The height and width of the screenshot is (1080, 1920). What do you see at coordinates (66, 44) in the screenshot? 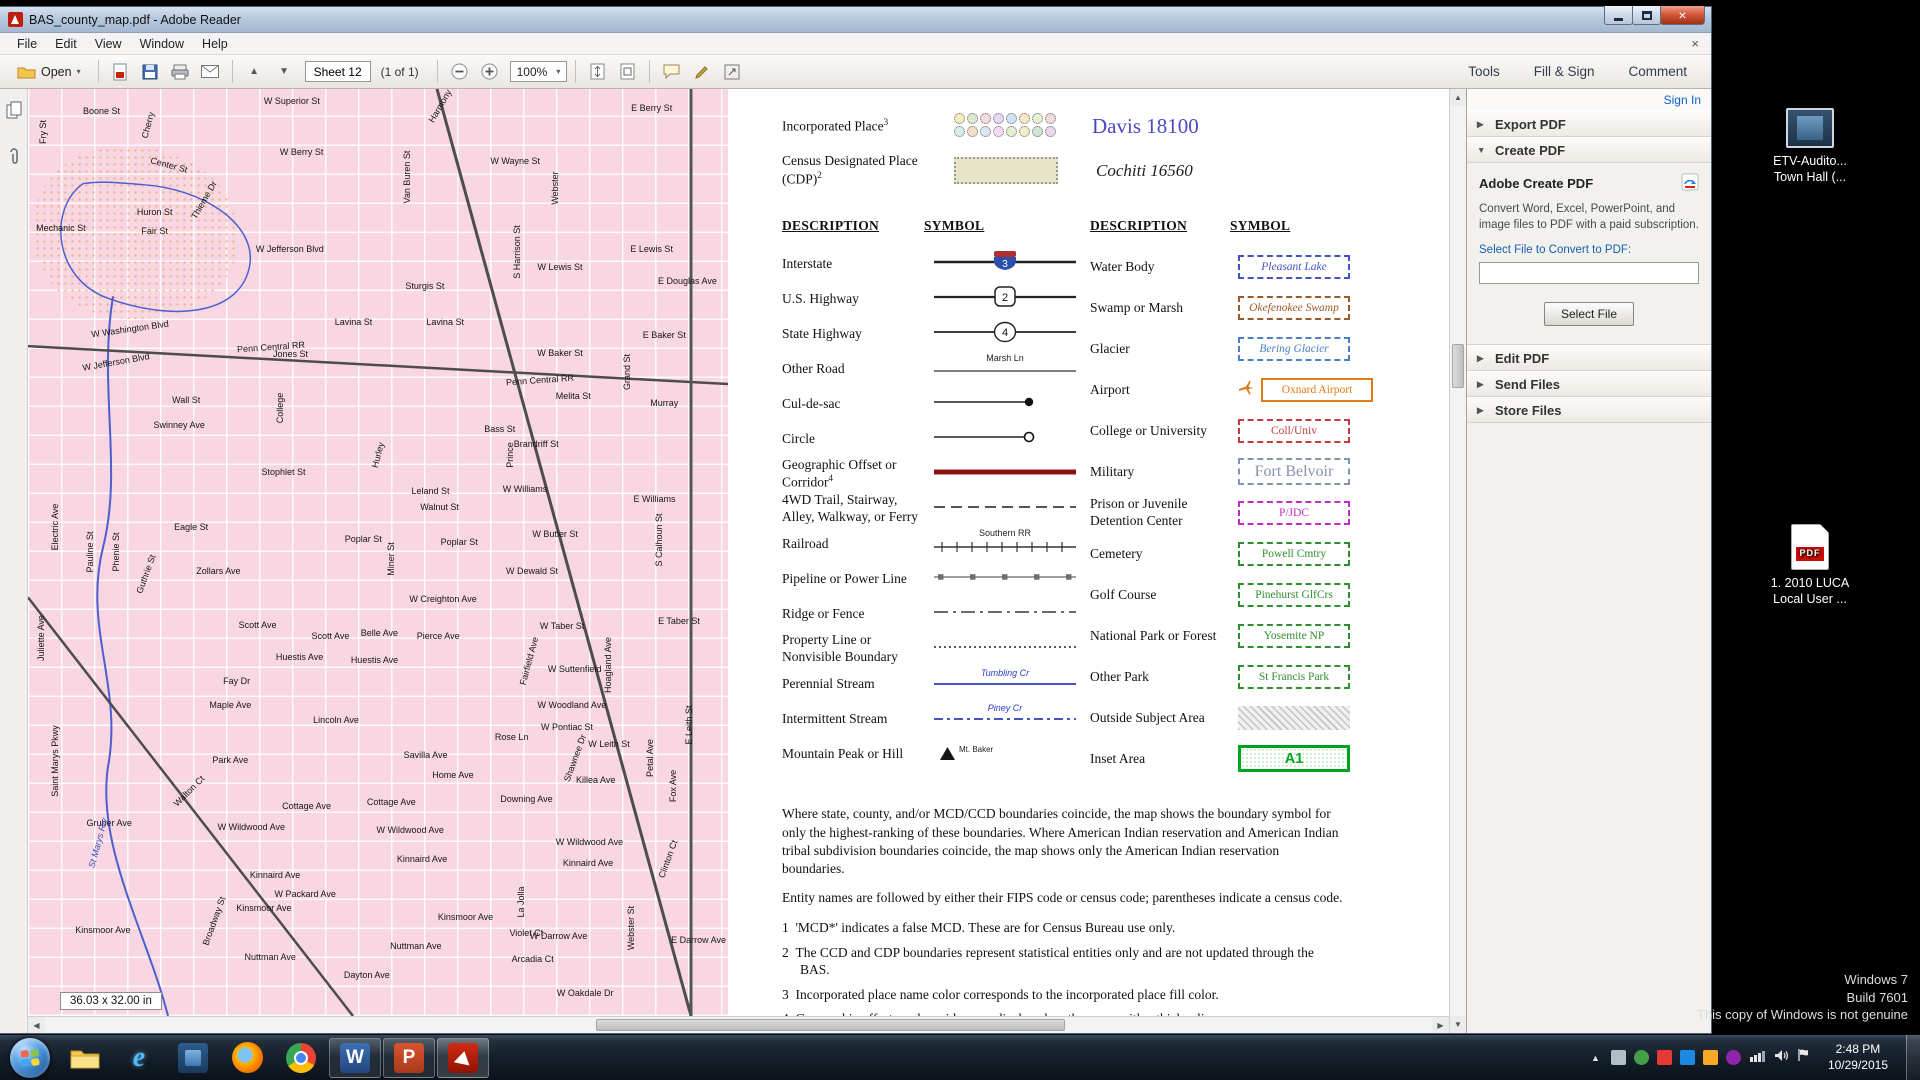
I see `menu-edit: Edit` at bounding box center [66, 44].